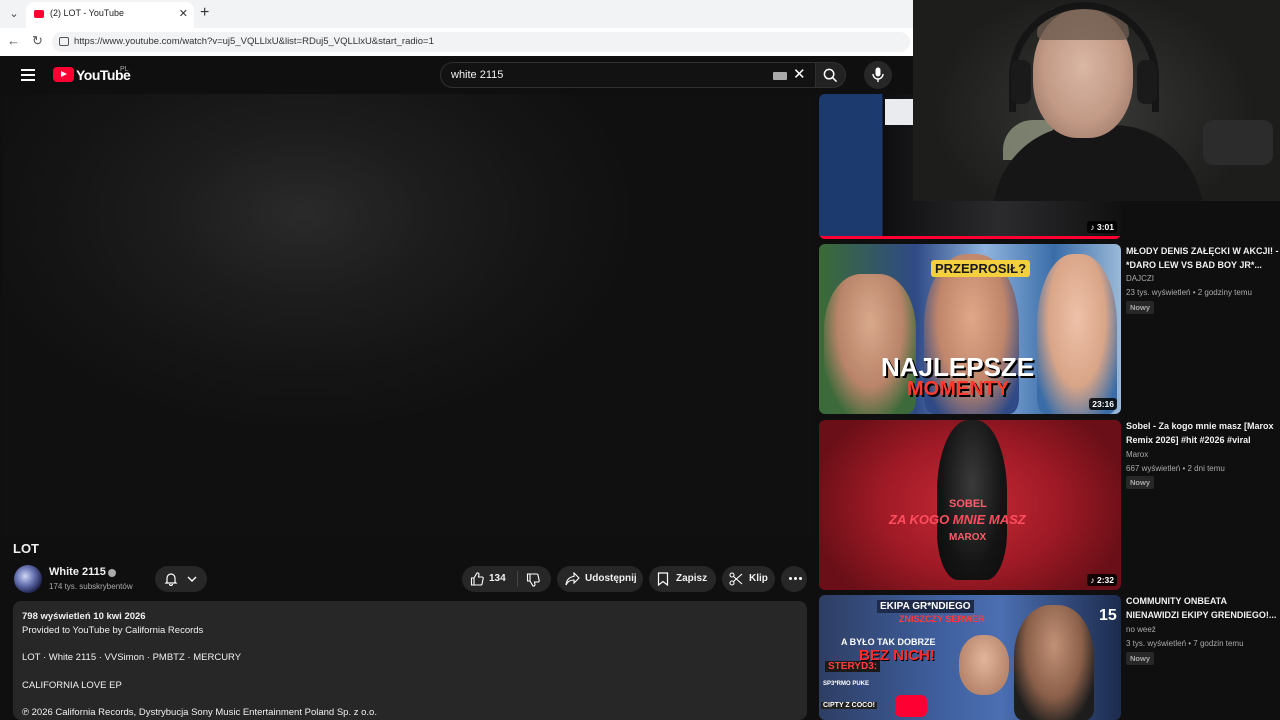 This screenshot has width=1280, height=720. Describe the element at coordinates (28, 579) in the screenshot. I see `channel-avatar` at that location.